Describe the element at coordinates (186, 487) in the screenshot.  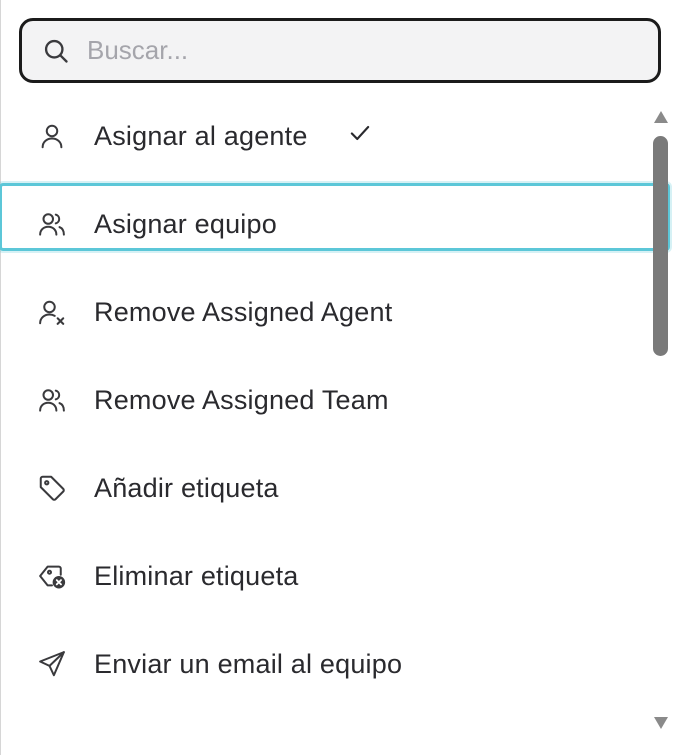
I see `menu-item-label: Añadir etiqueta` at that location.